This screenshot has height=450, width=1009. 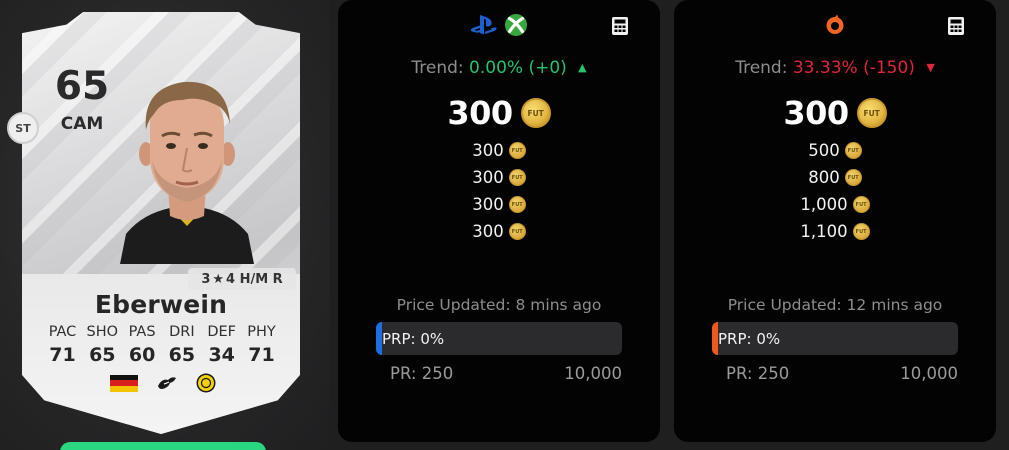 I want to click on action-button, so click(x=163, y=446).